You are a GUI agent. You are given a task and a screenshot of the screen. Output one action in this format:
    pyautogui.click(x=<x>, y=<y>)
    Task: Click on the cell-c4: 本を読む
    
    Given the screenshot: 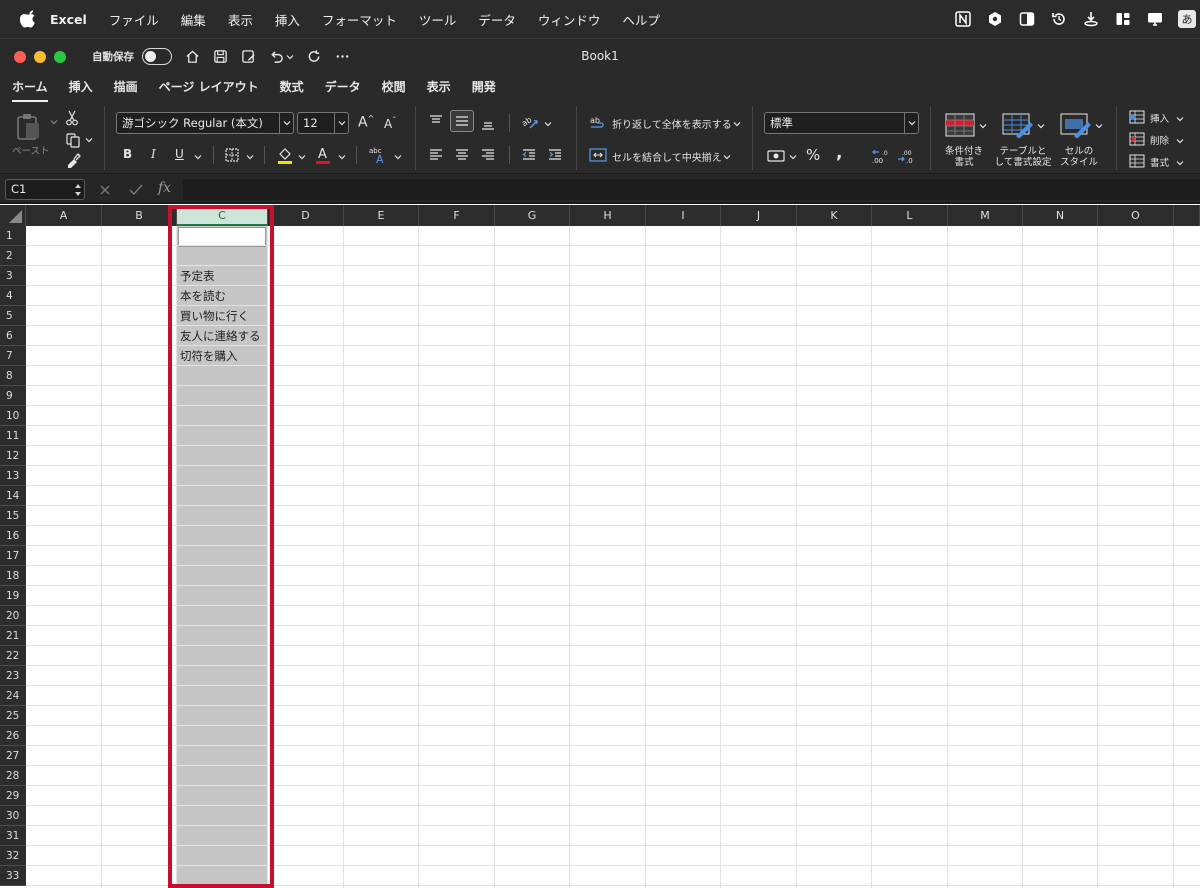 What is the action you would take?
    pyautogui.click(x=230, y=296)
    